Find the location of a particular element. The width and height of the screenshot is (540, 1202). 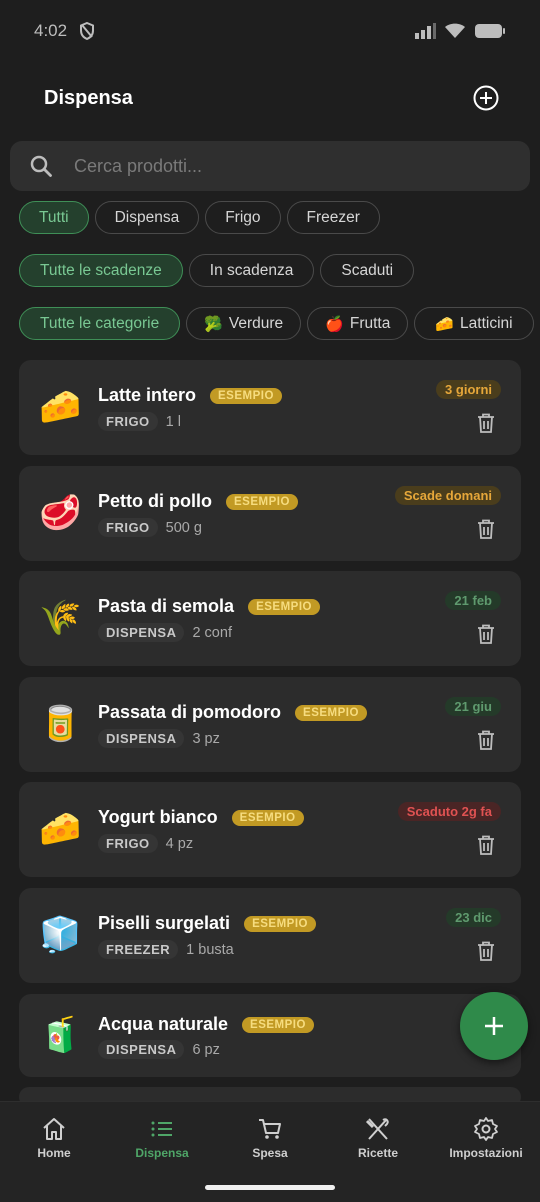

plus-circle-icon is located at coordinates (486, 98).